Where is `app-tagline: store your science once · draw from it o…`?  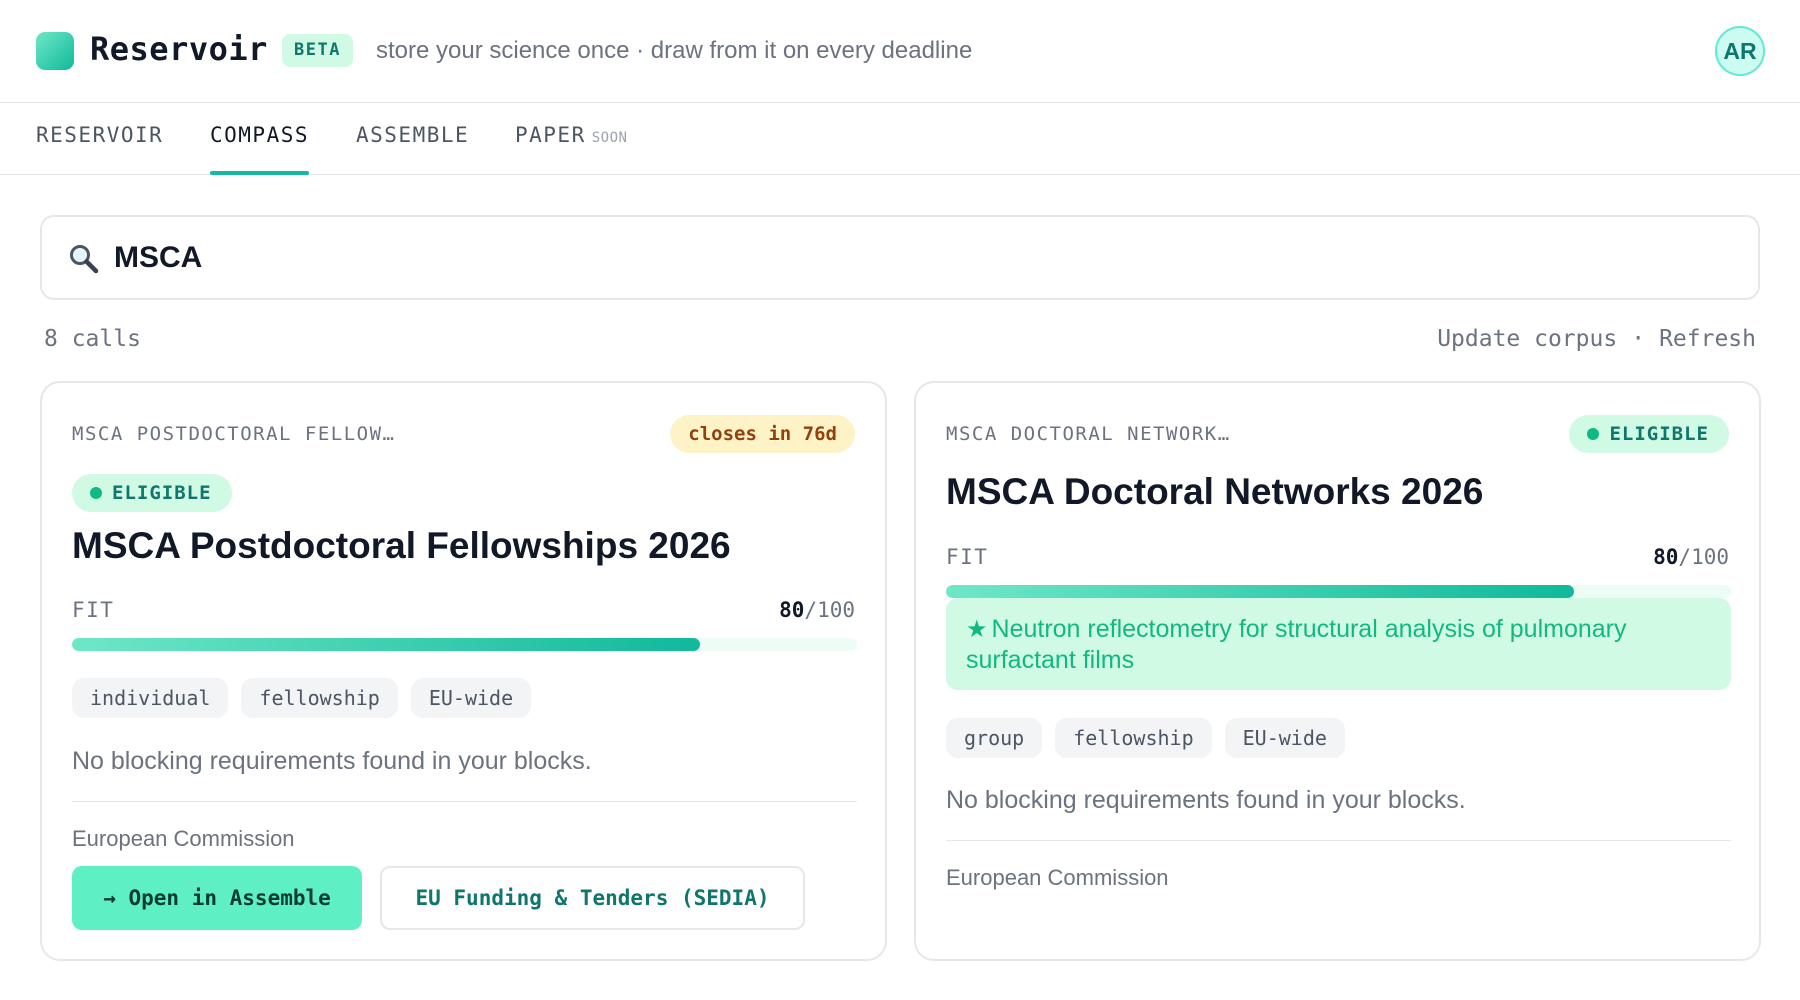 app-tagline: store your science once · draw from it o… is located at coordinates (674, 50).